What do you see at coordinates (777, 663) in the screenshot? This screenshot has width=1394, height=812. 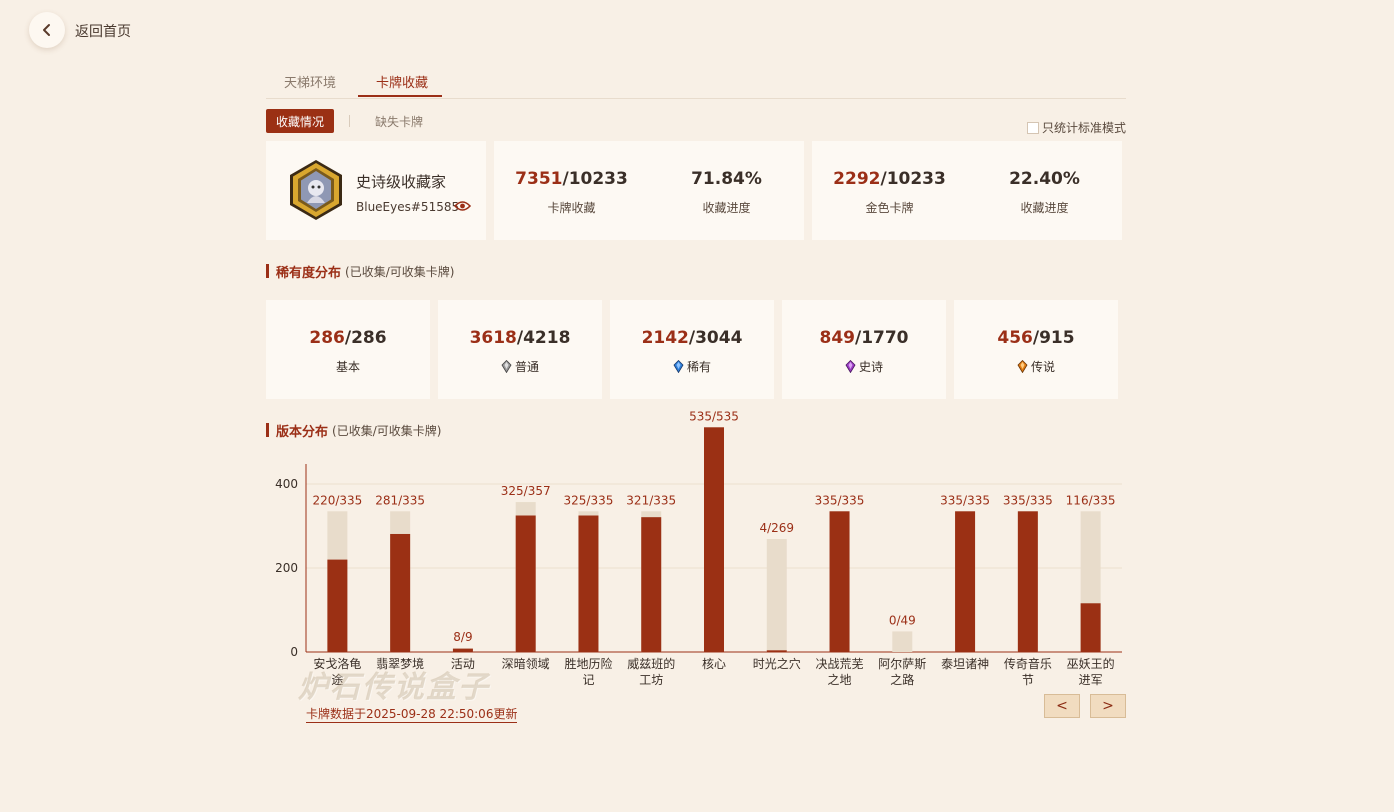 I see `x-category-label: 时光之穴` at bounding box center [777, 663].